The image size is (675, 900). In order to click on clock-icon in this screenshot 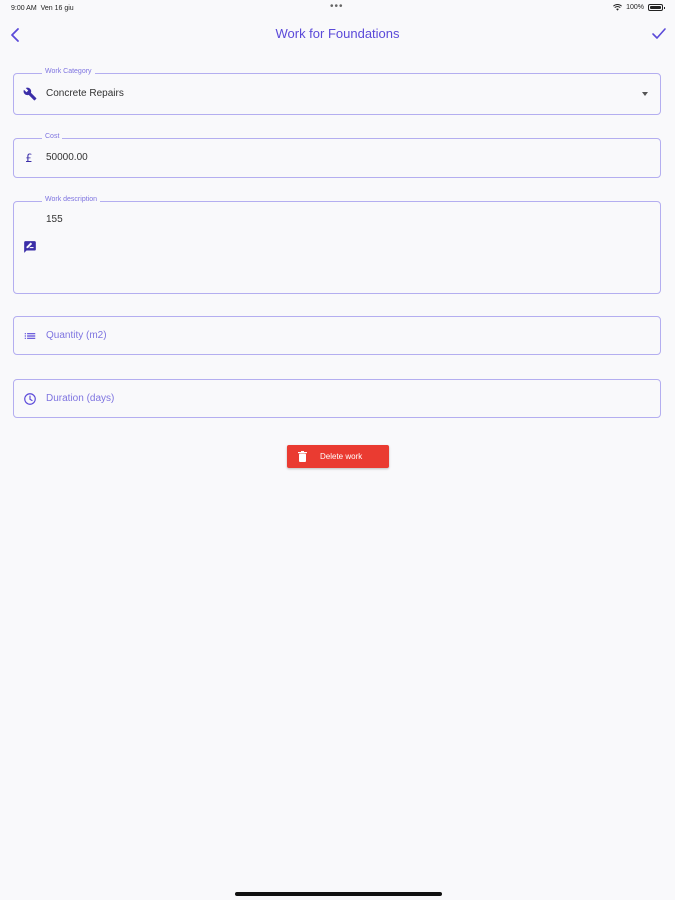, I will do `click(30, 399)`.